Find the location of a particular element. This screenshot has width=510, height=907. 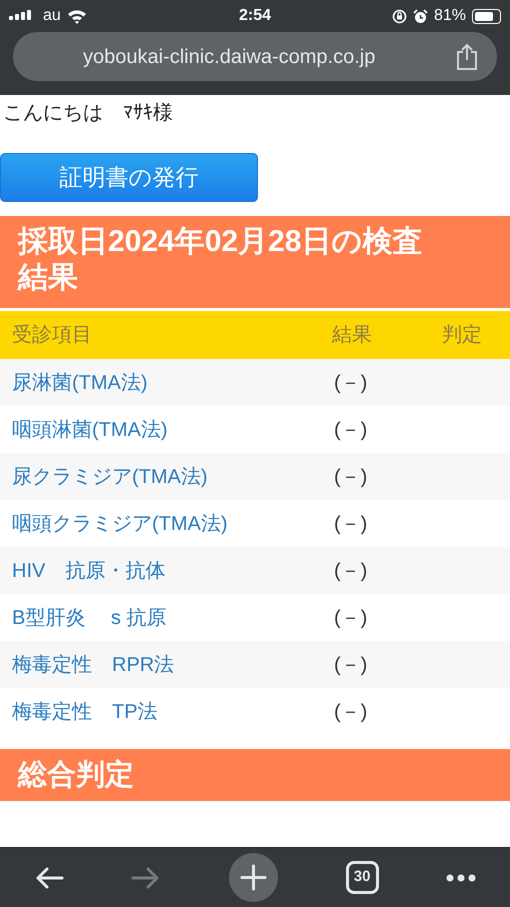

test-item-name: 尿クラミジア(TMA法) is located at coordinates (110, 477).